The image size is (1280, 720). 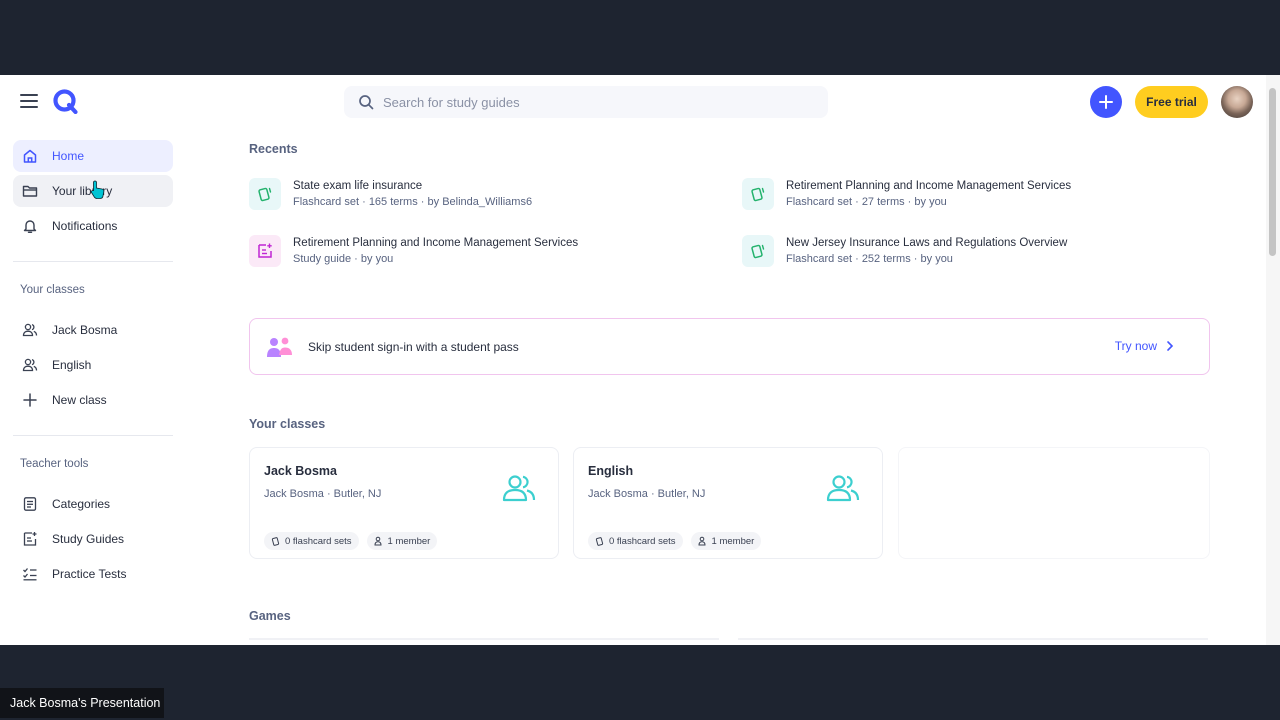 I want to click on sidebar-item-class-english: English, so click(x=93, y=365).